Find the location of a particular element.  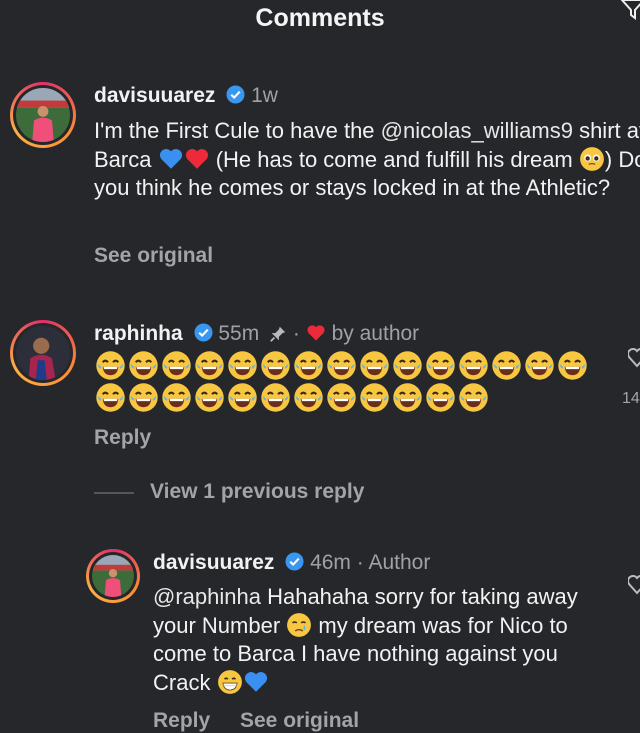

comment-timestamp: 55m is located at coordinates (239, 333).